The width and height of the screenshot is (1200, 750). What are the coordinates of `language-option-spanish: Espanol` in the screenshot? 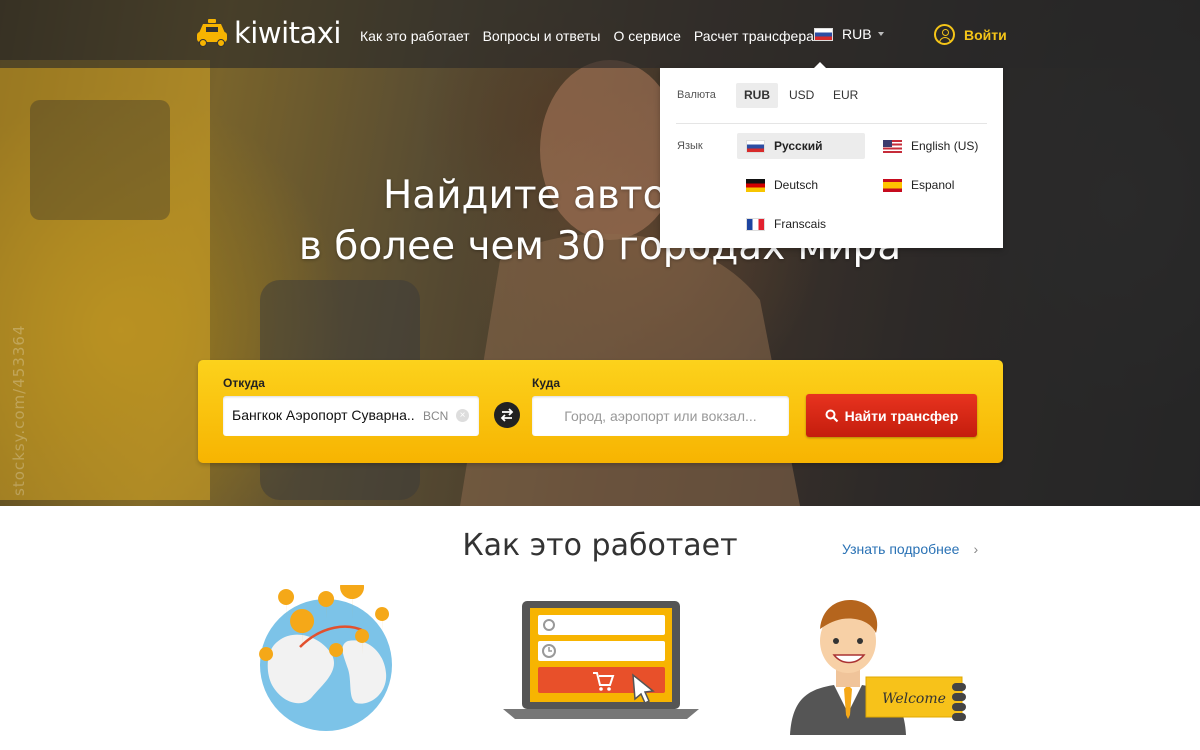 It's located at (931, 185).